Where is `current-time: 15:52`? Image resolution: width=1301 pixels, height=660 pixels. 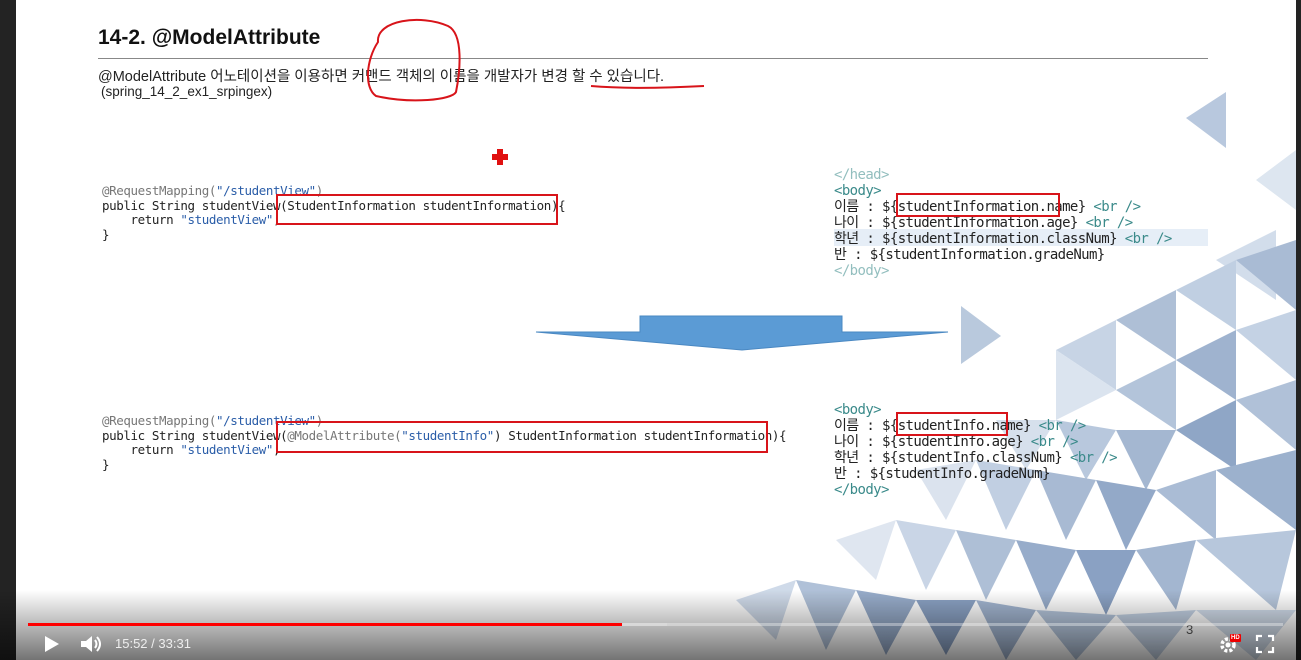
current-time: 15:52 is located at coordinates (131, 643).